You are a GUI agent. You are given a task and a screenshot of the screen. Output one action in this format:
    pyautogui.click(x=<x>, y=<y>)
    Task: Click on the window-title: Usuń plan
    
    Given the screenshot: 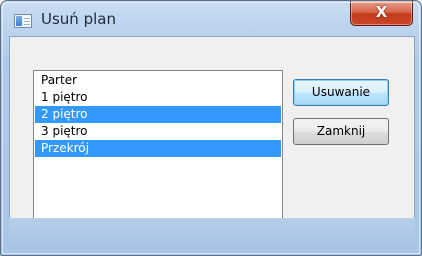 What is the action you would take?
    pyautogui.click(x=78, y=19)
    